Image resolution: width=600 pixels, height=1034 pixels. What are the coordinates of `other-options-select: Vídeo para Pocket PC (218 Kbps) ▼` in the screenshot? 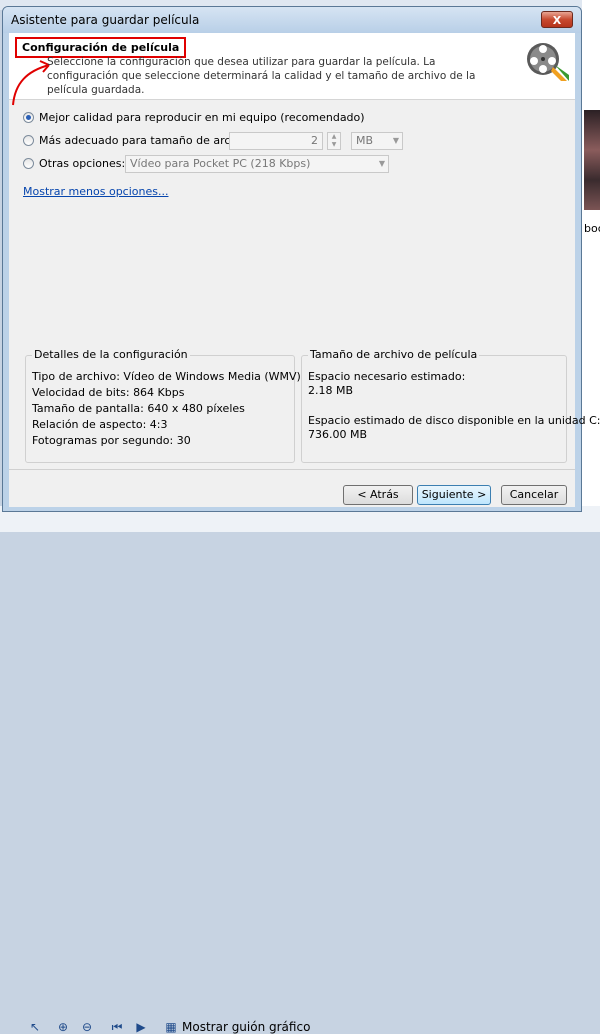 It's located at (257, 164).